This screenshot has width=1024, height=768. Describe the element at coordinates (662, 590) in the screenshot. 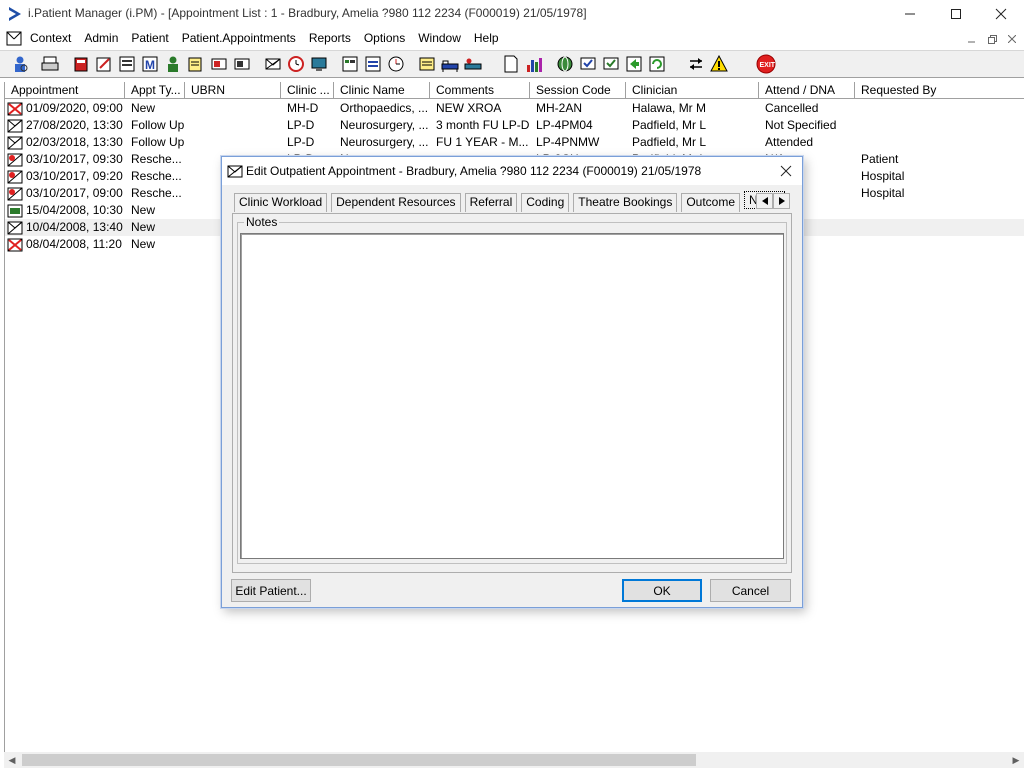

I see `ok-button: OK` at that location.